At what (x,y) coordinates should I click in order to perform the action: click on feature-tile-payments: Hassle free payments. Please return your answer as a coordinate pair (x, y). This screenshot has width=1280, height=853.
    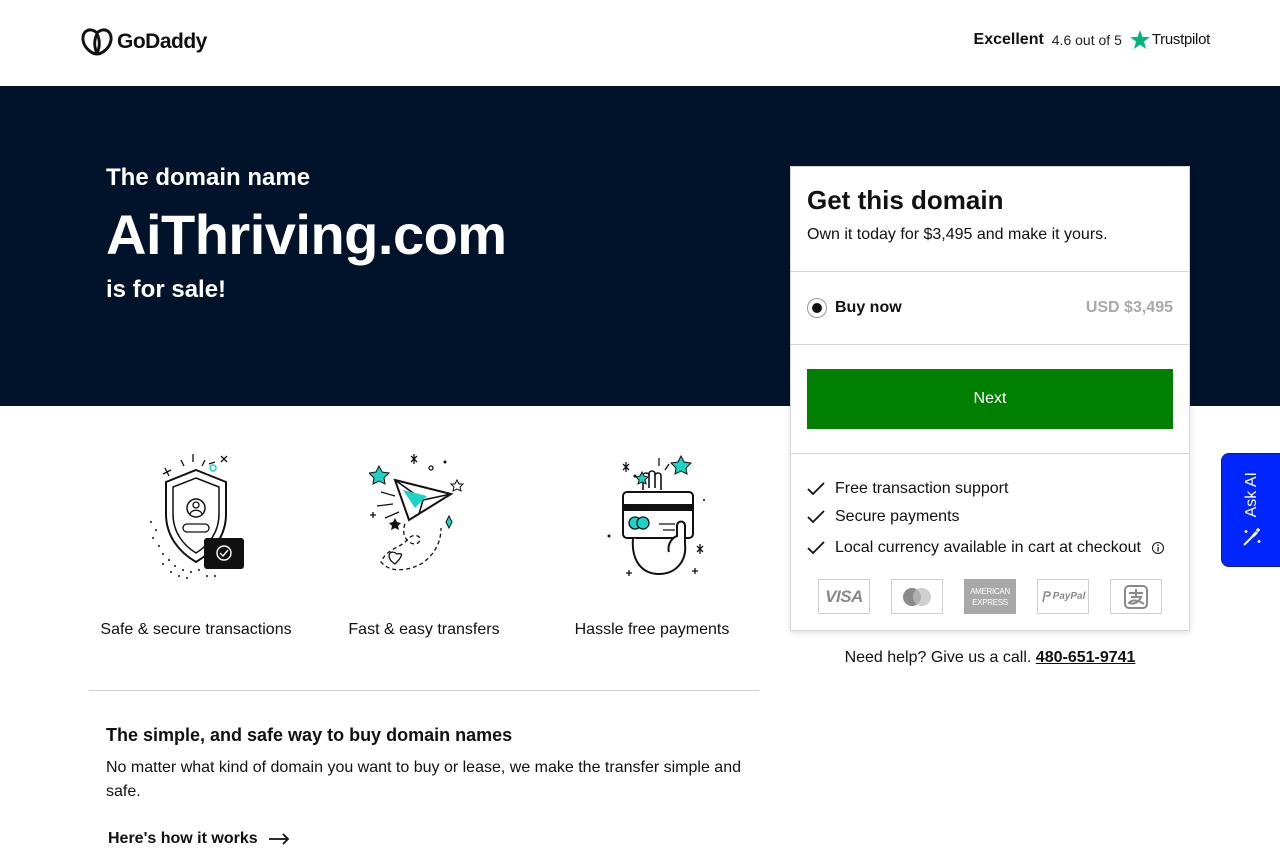
    Looking at the image, I should click on (652, 545).